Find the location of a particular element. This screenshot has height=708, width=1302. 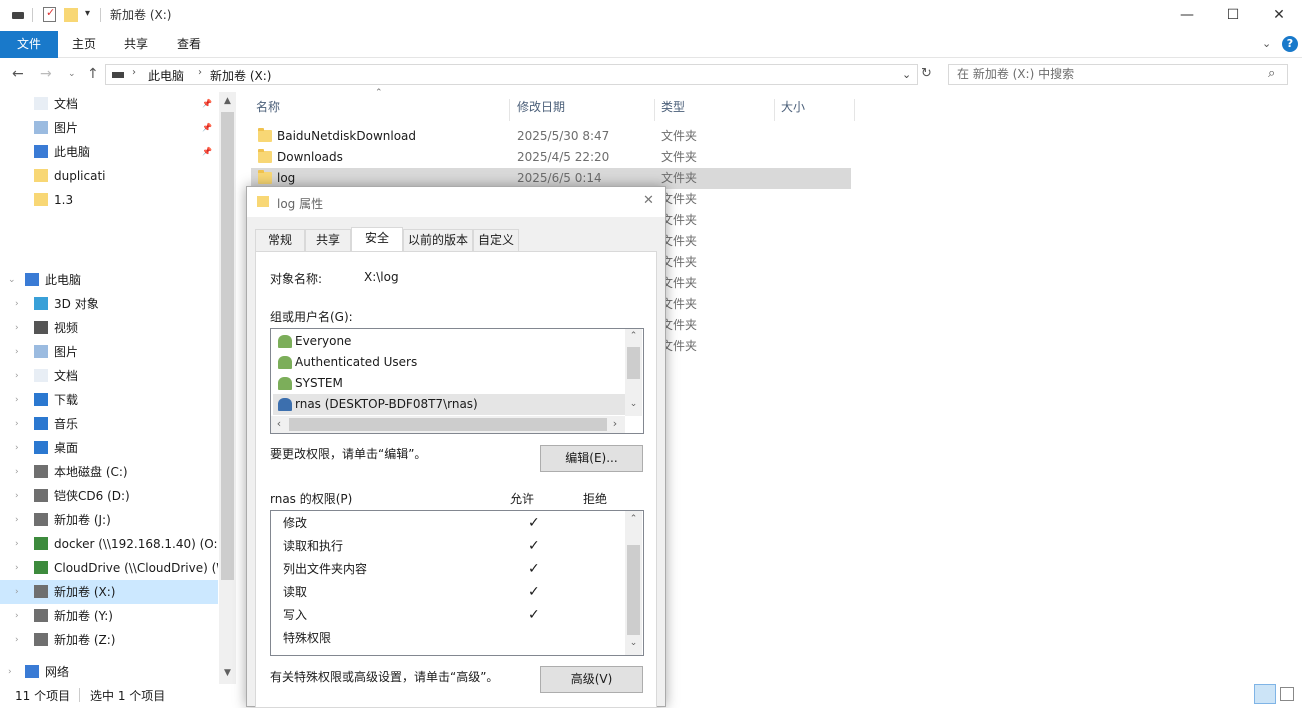

help-icon: ? is located at coordinates (1290, 44).